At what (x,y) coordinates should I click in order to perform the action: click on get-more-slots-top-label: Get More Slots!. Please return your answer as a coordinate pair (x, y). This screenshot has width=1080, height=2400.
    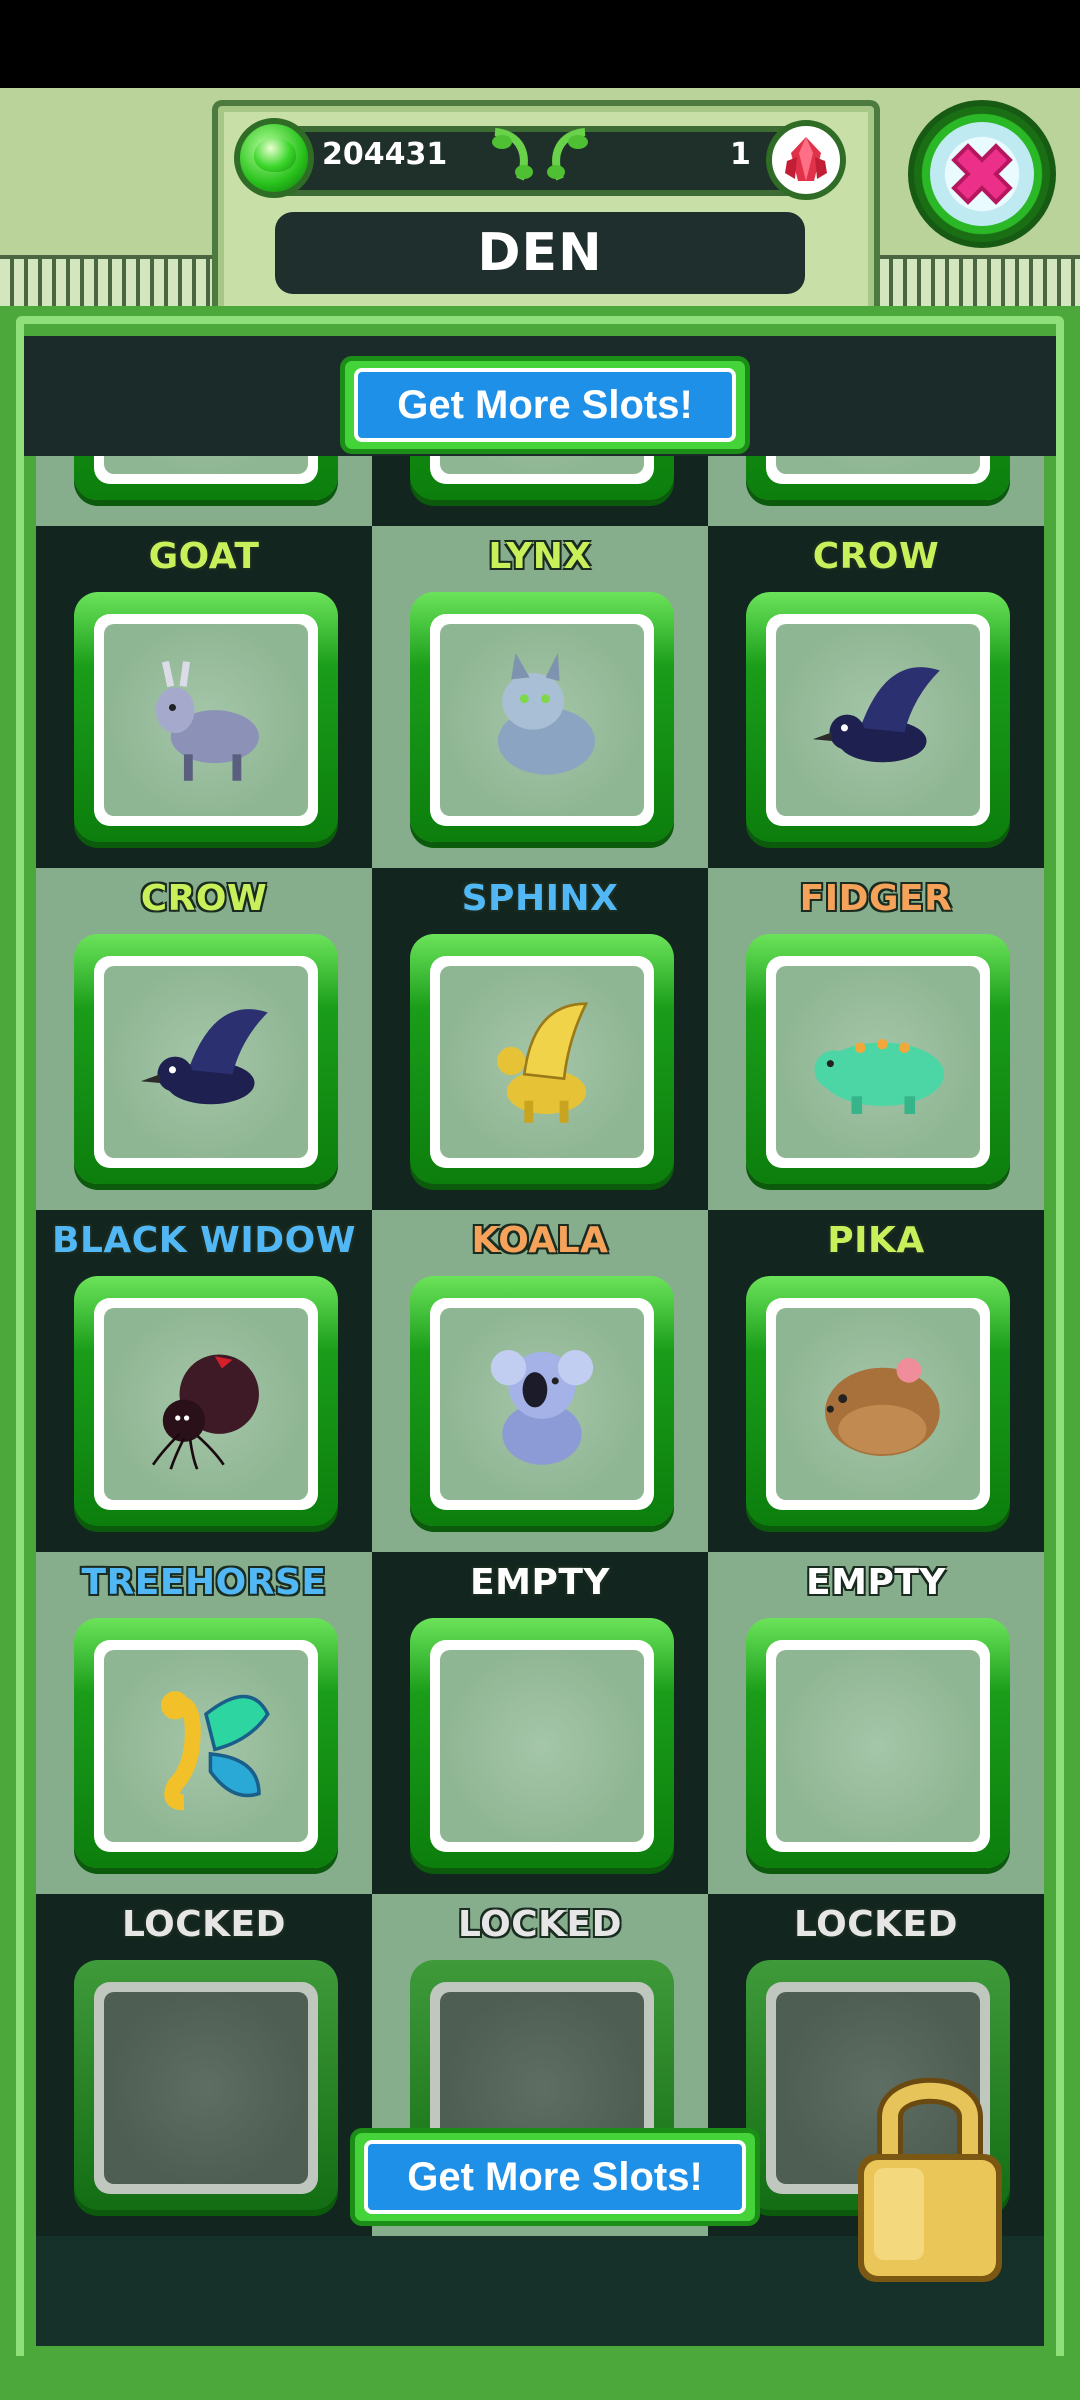
    Looking at the image, I should click on (545, 404).